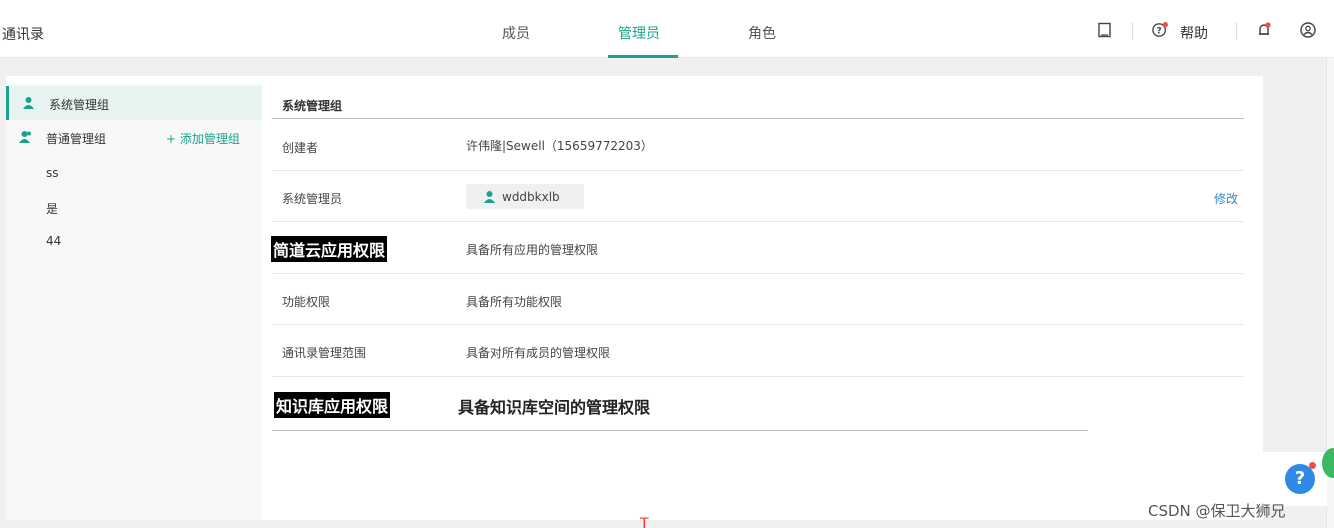  Describe the element at coordinates (639, 33) in the screenshot. I see `tab-admins: 管理员` at that location.